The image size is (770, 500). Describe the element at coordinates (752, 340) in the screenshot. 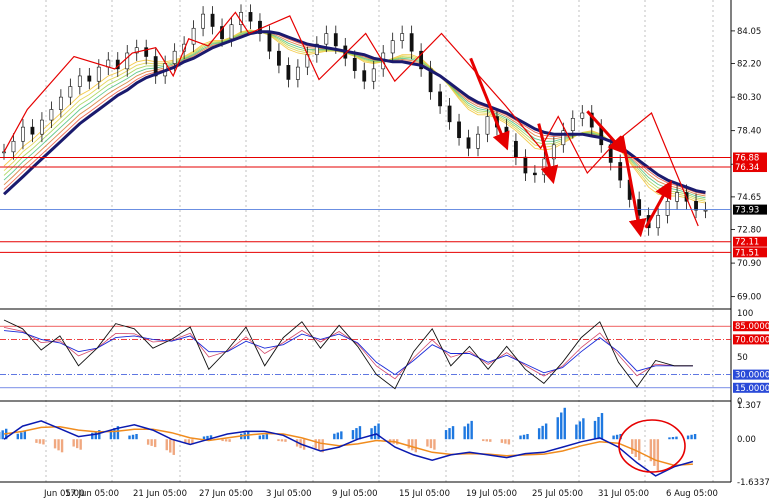

I see `osc-level-label: 70.0000` at that location.